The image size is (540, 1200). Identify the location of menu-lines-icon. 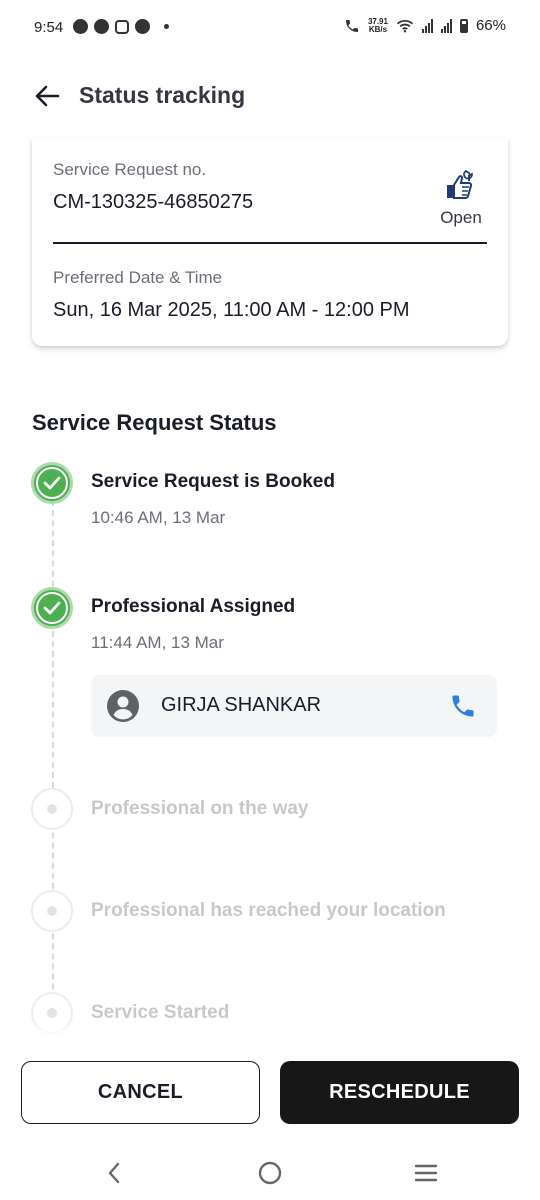
(426, 1173).